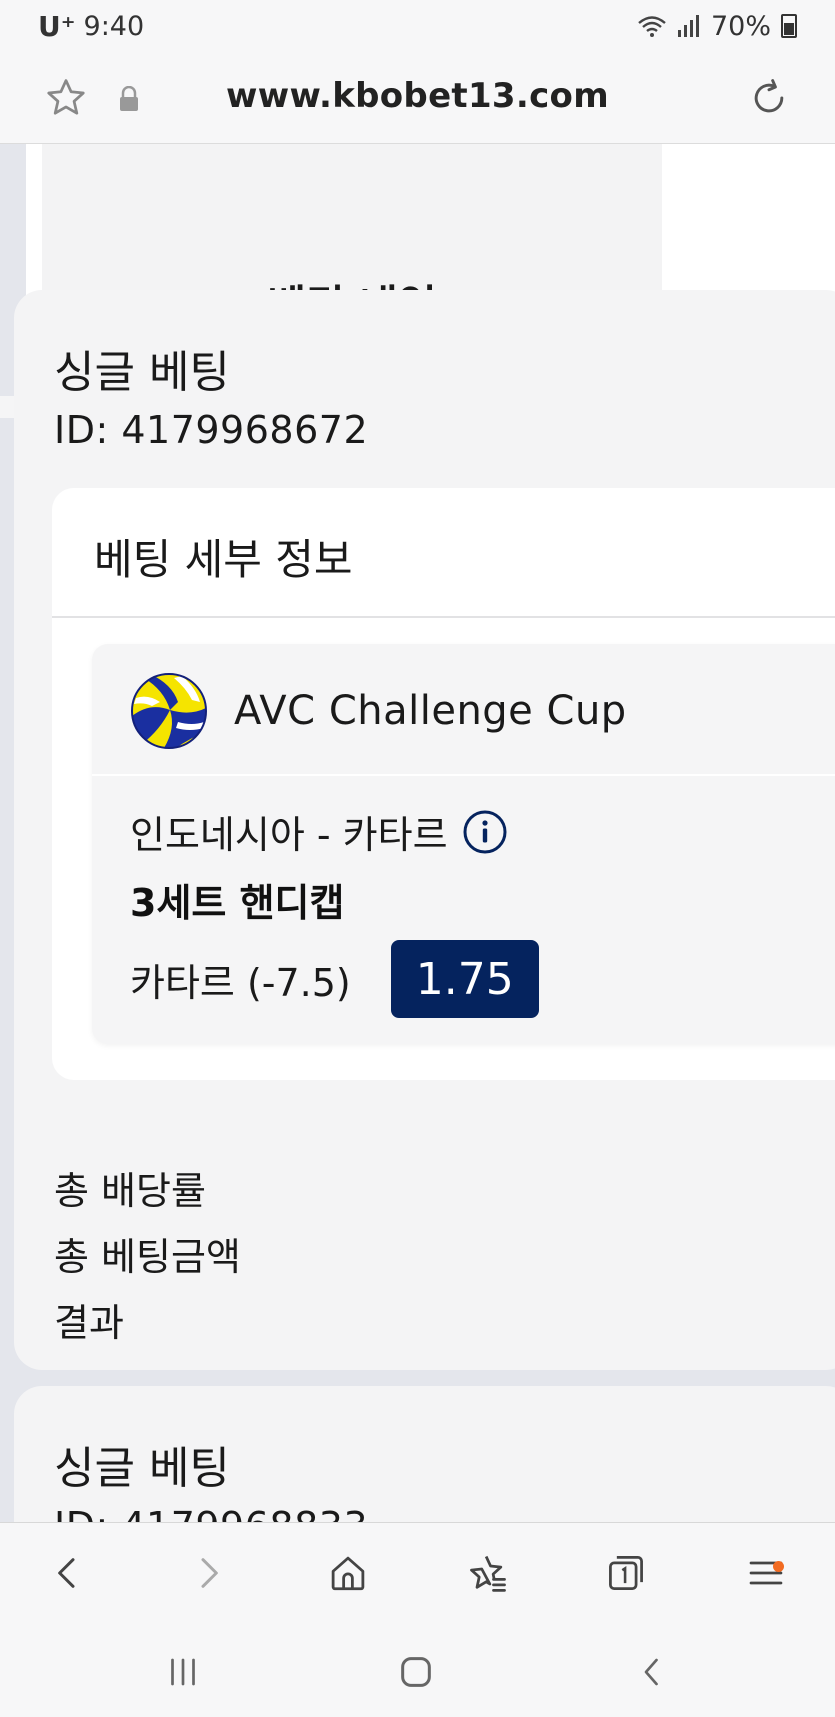  I want to click on hamburger-menu-icon, so click(766, 1573).